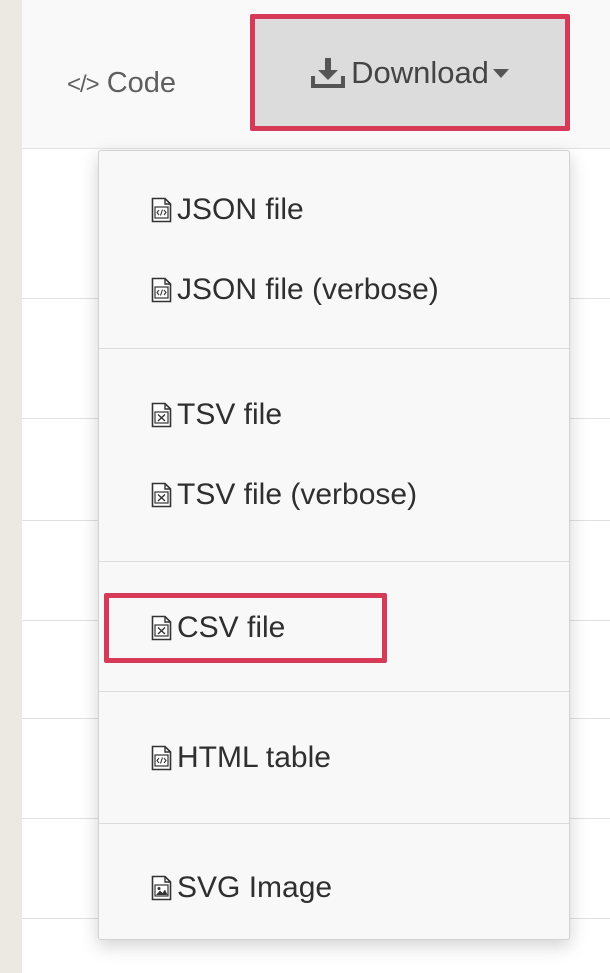  I want to click on menu-item-label: SVG Image, so click(255, 887).